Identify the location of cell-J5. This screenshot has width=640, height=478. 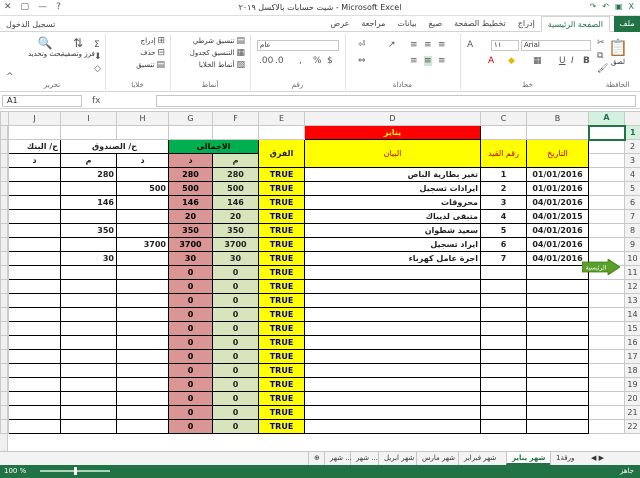
(34, 188).